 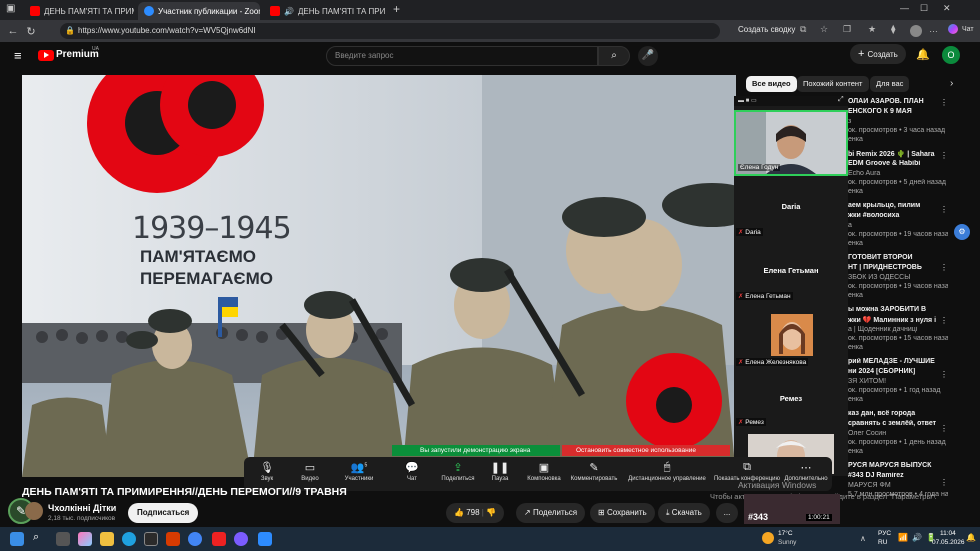 I want to click on show-meeting-button: ⧉ Показать конференцию, so click(x=747, y=471).